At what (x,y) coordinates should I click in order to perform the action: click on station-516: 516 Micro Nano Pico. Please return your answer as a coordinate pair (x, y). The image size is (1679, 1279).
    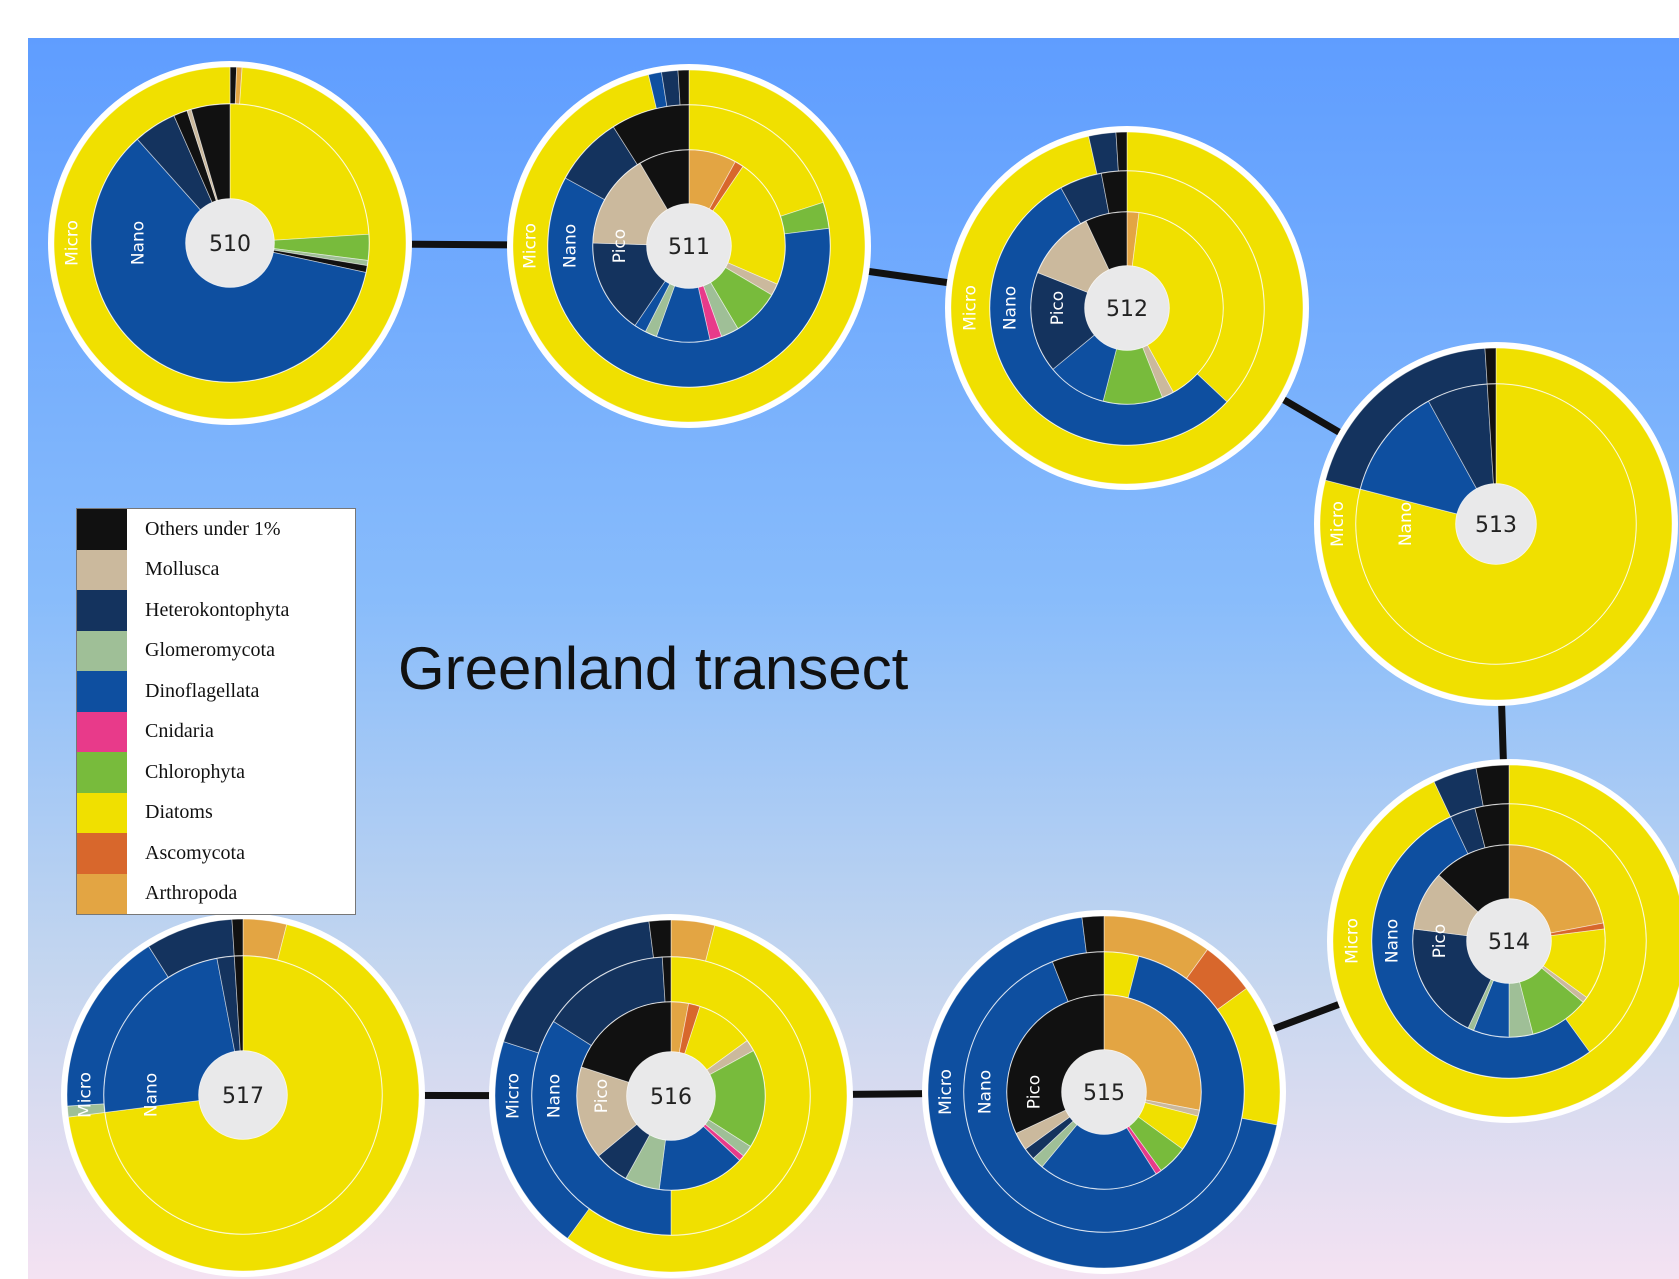
    Looking at the image, I should click on (671, 1096).